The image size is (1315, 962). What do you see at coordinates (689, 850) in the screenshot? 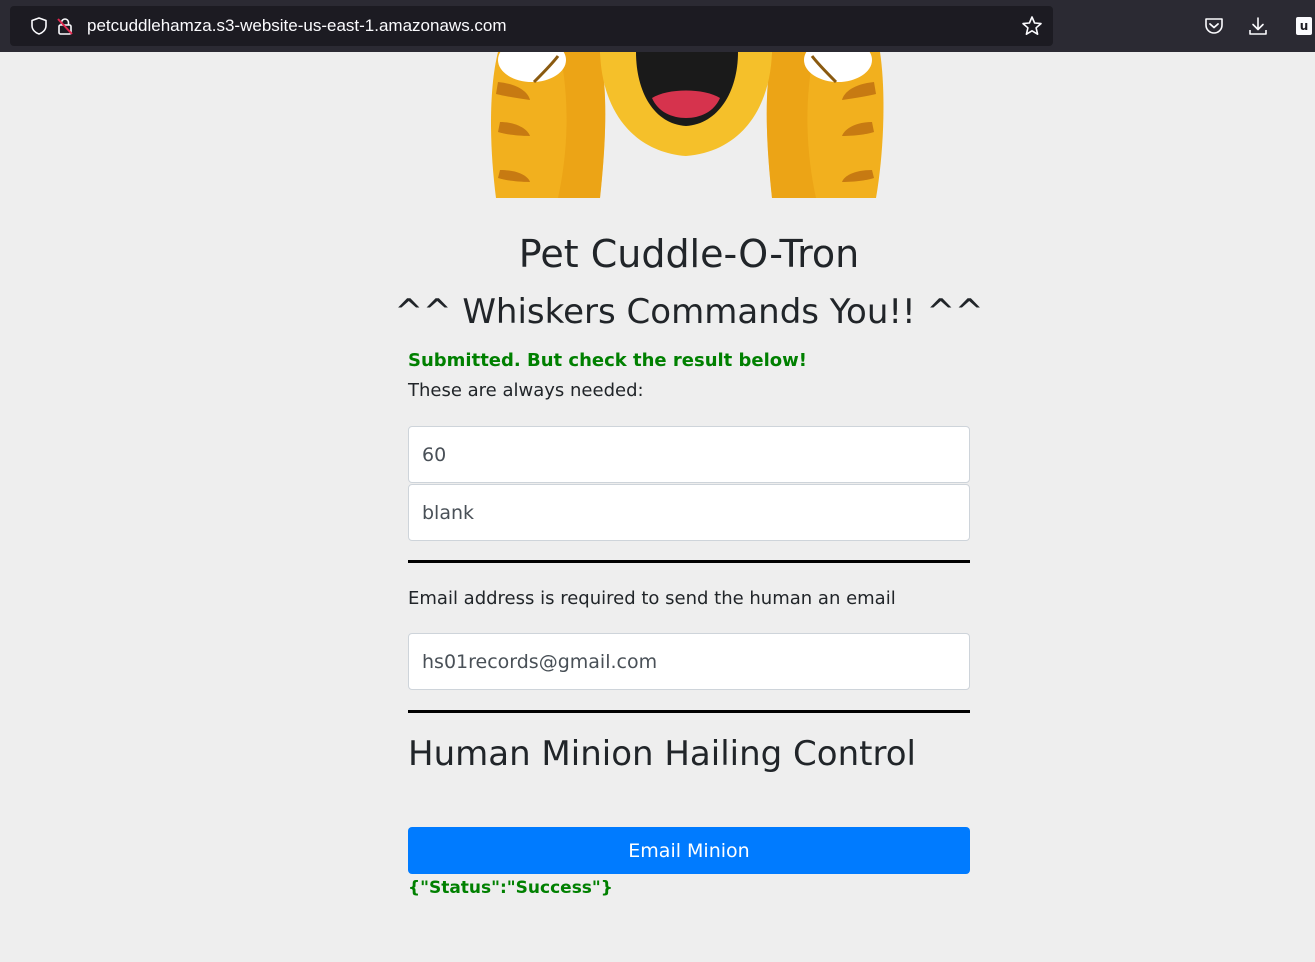
I see `email-minion-button: Email Minion` at bounding box center [689, 850].